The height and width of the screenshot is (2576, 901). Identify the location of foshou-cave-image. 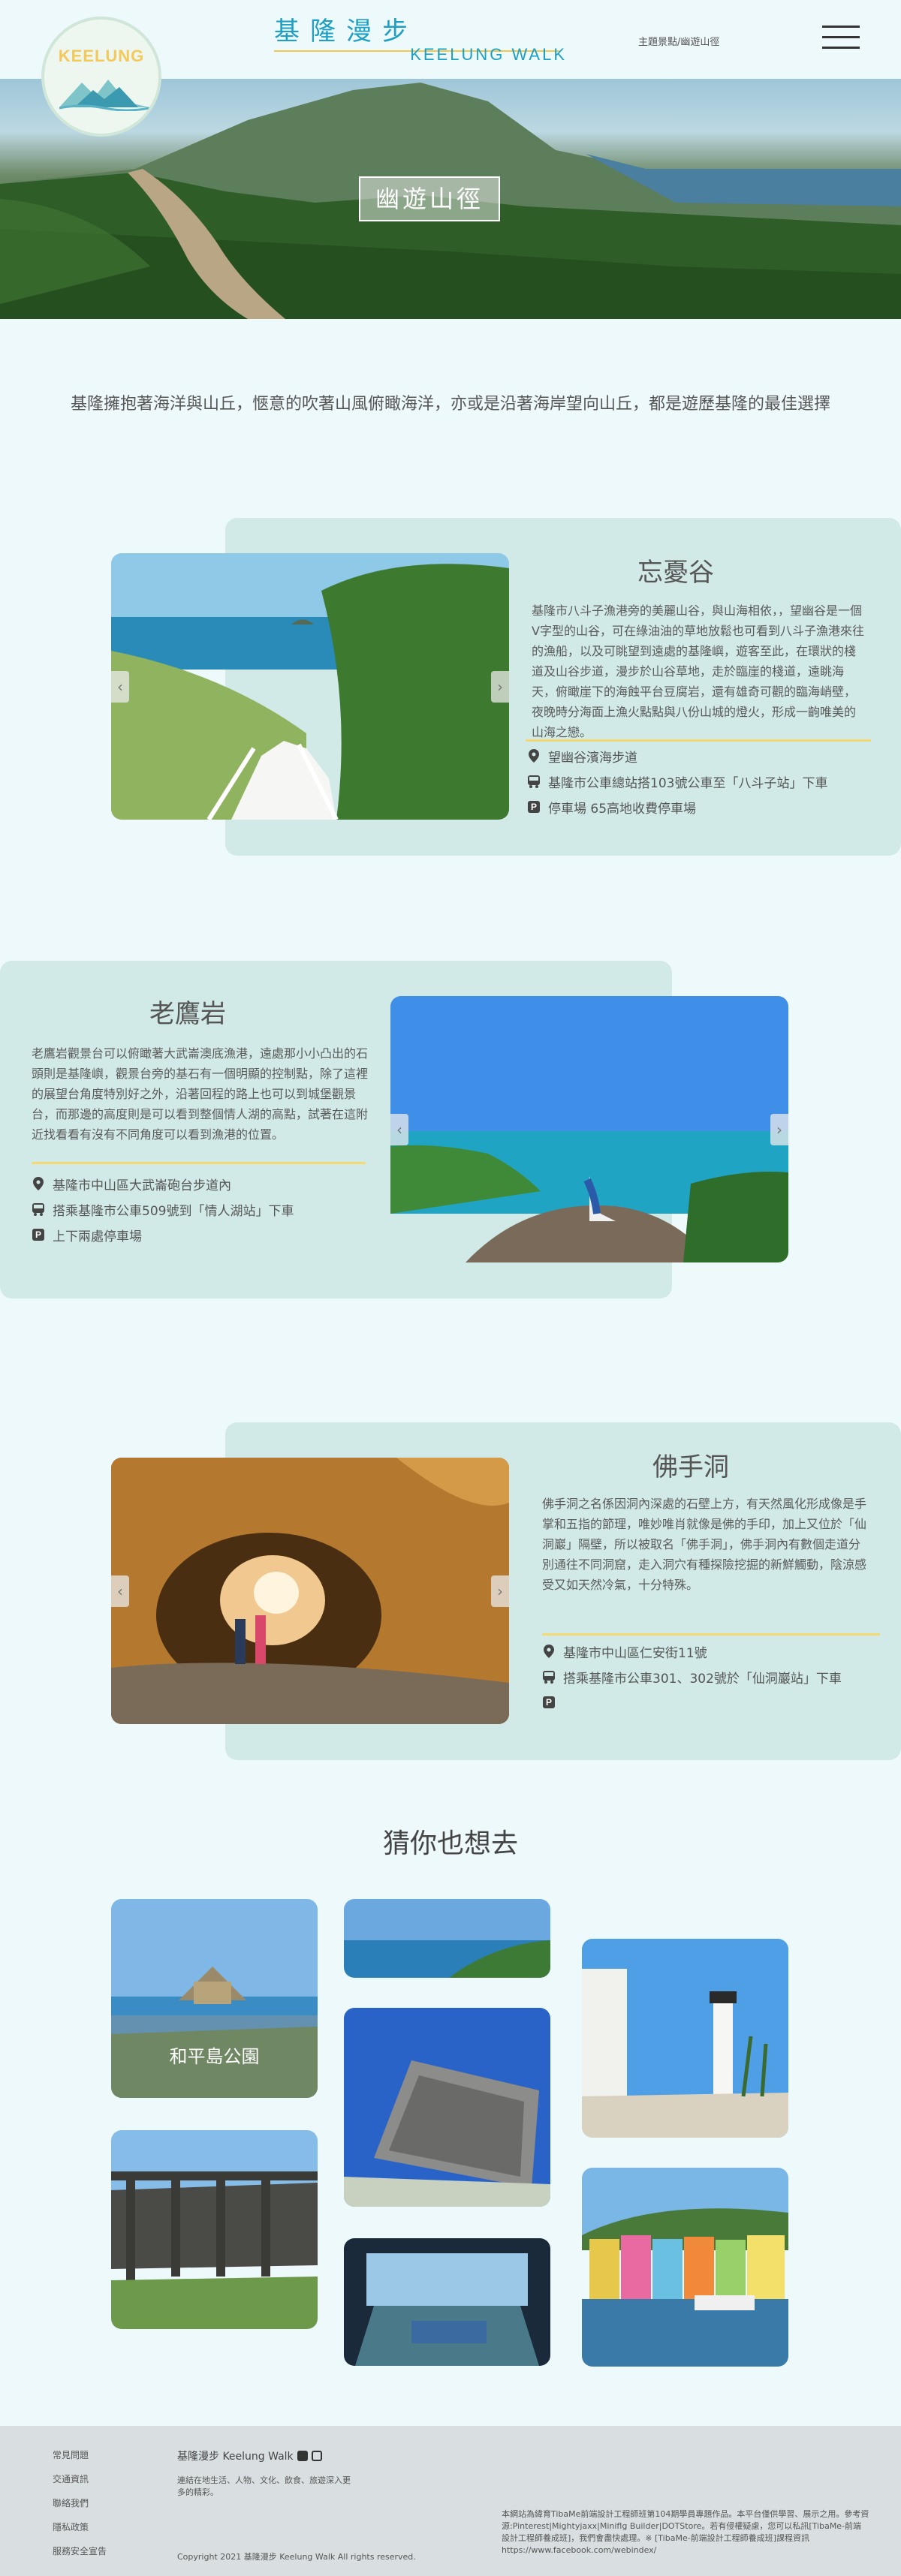
(310, 1591).